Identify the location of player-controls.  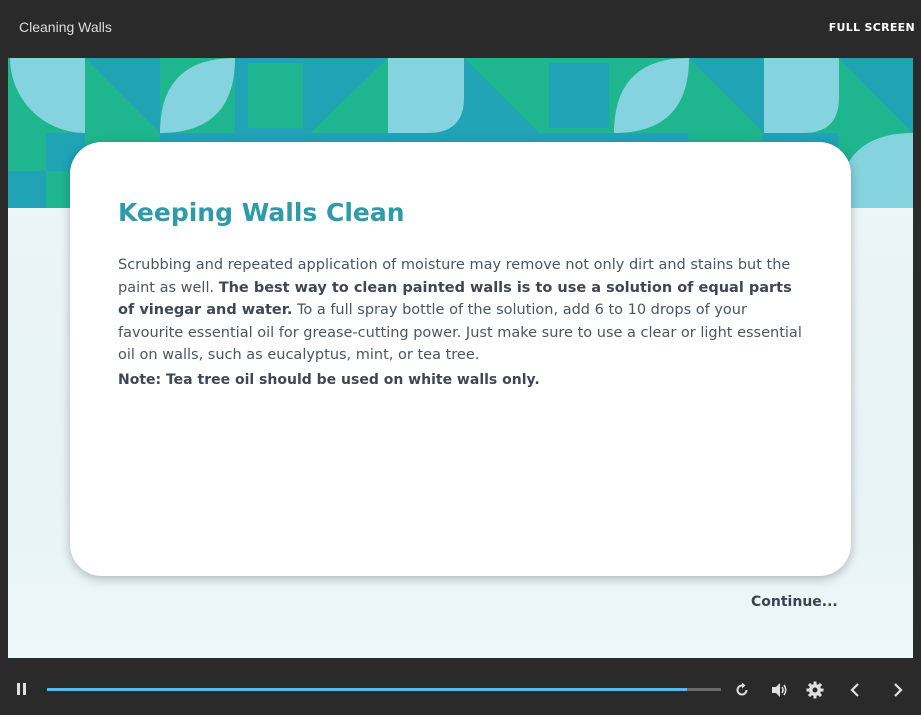
(460, 686).